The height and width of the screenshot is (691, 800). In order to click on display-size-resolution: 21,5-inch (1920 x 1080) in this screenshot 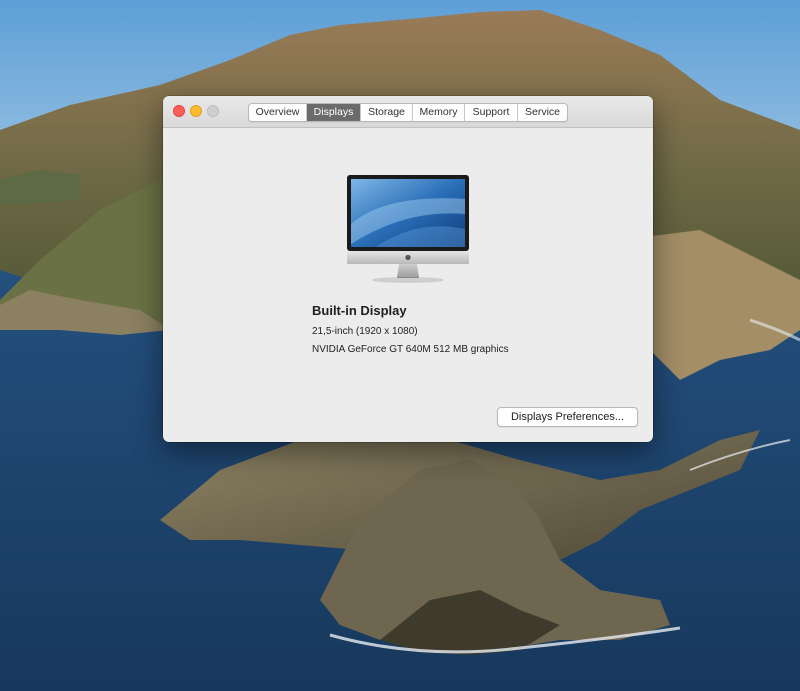, I will do `click(365, 331)`.